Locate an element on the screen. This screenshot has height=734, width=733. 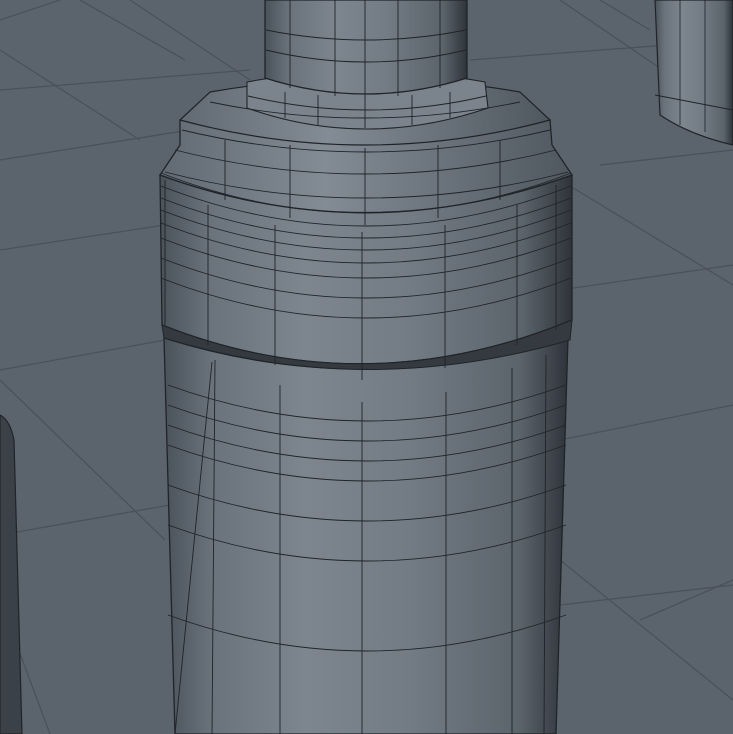
background-cylinder-right is located at coordinates (693, 73).